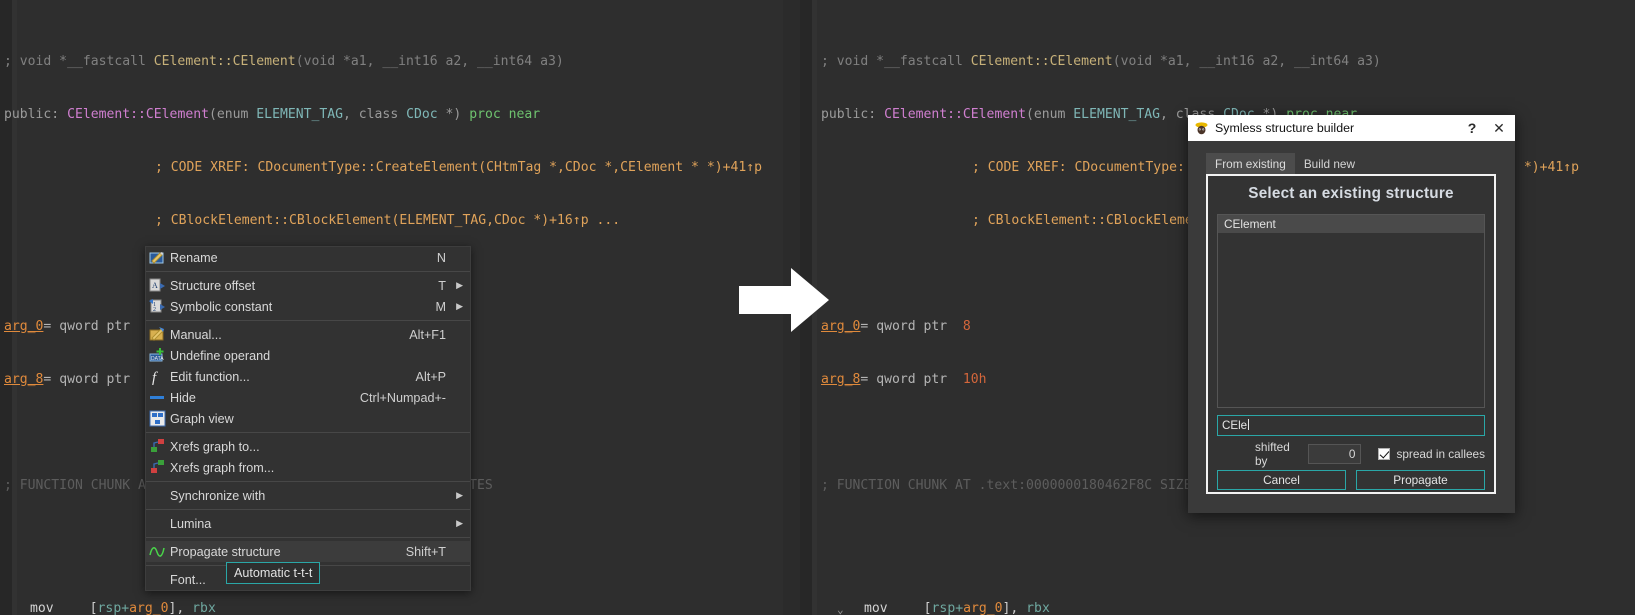  Describe the element at coordinates (1235, 425) in the screenshot. I see `filter-value: CEle` at that location.